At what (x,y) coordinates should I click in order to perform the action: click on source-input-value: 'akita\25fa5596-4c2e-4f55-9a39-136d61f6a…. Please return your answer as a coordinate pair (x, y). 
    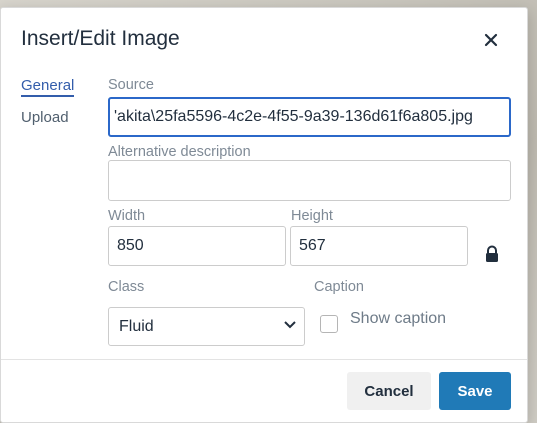
    Looking at the image, I should click on (293, 116).